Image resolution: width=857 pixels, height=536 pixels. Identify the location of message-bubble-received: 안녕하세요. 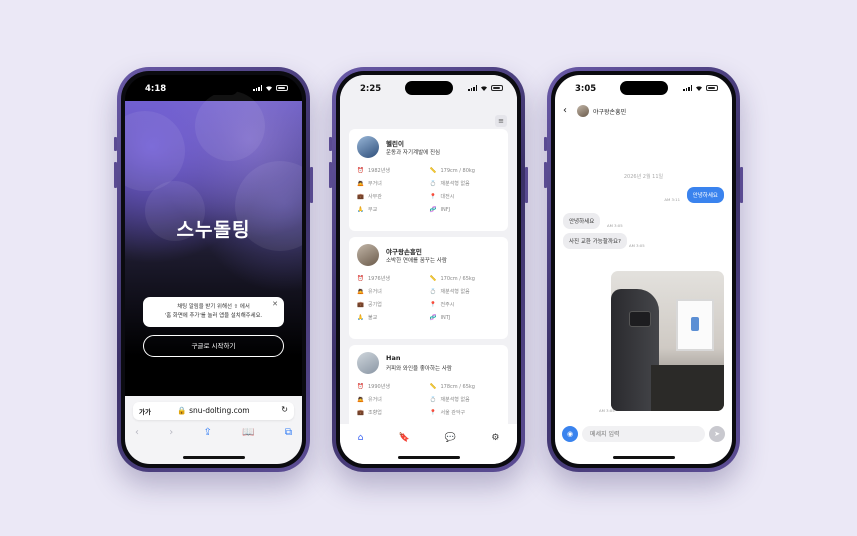
(582, 221).